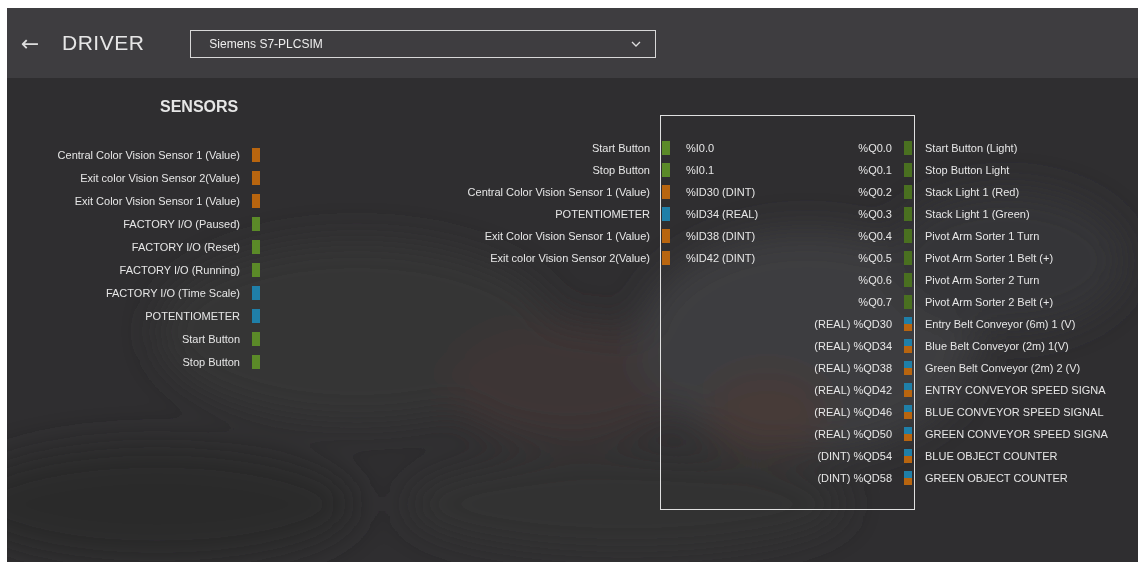 The width and height of the screenshot is (1138, 562). What do you see at coordinates (853, 346) in the screenshot?
I see `output-address: (REAL) %QD34` at bounding box center [853, 346].